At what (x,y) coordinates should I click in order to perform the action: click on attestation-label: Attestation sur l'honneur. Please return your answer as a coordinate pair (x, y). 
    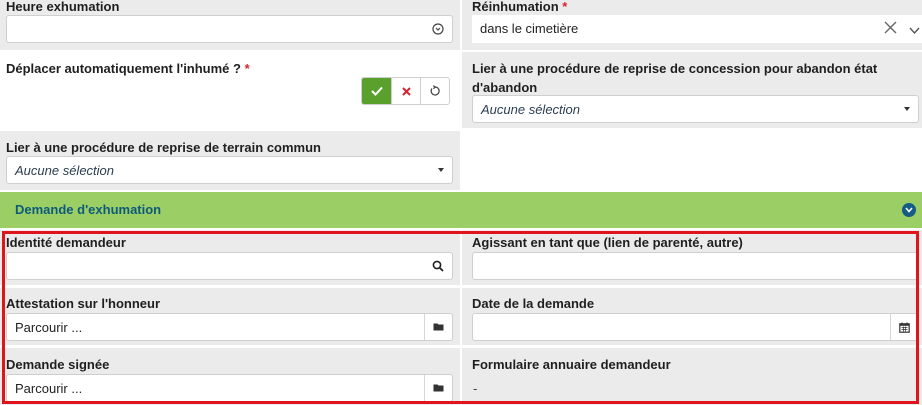
    Looking at the image, I should click on (83, 303).